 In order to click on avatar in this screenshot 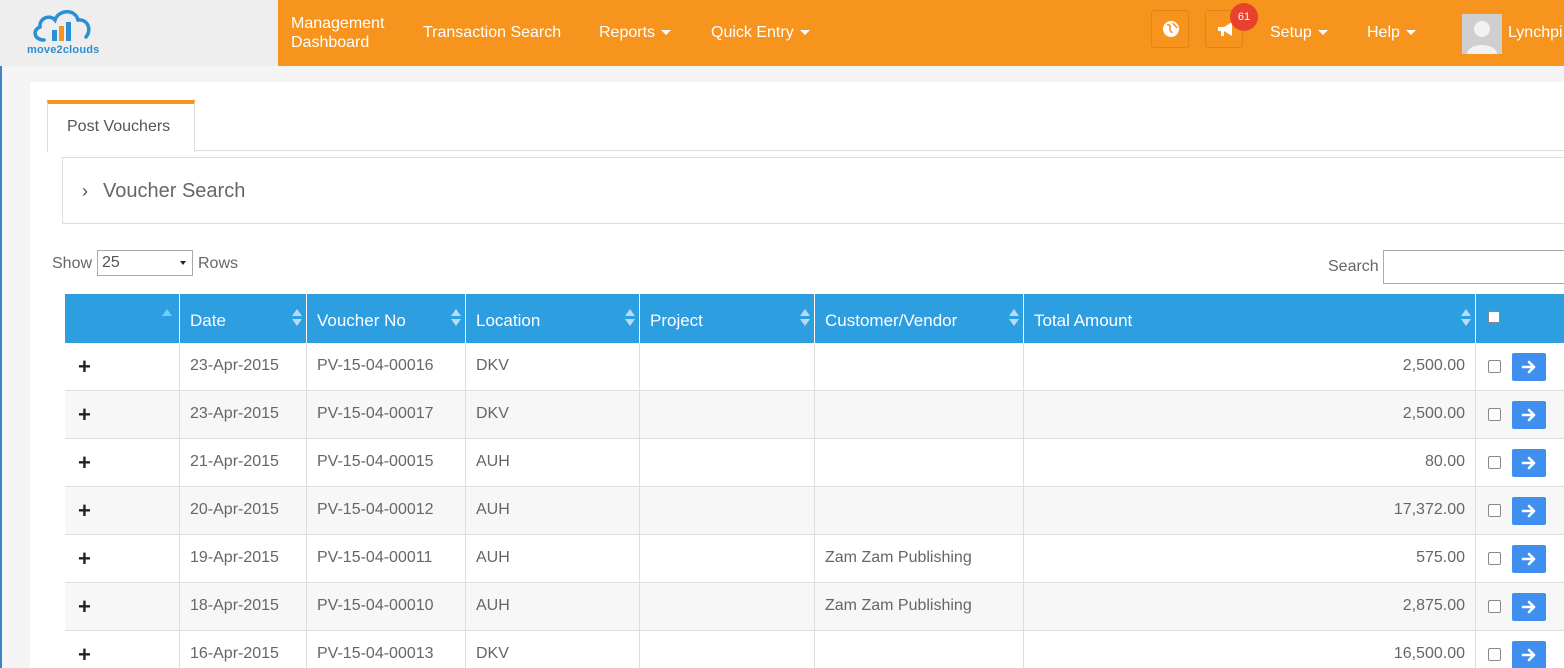, I will do `click(1482, 34)`.